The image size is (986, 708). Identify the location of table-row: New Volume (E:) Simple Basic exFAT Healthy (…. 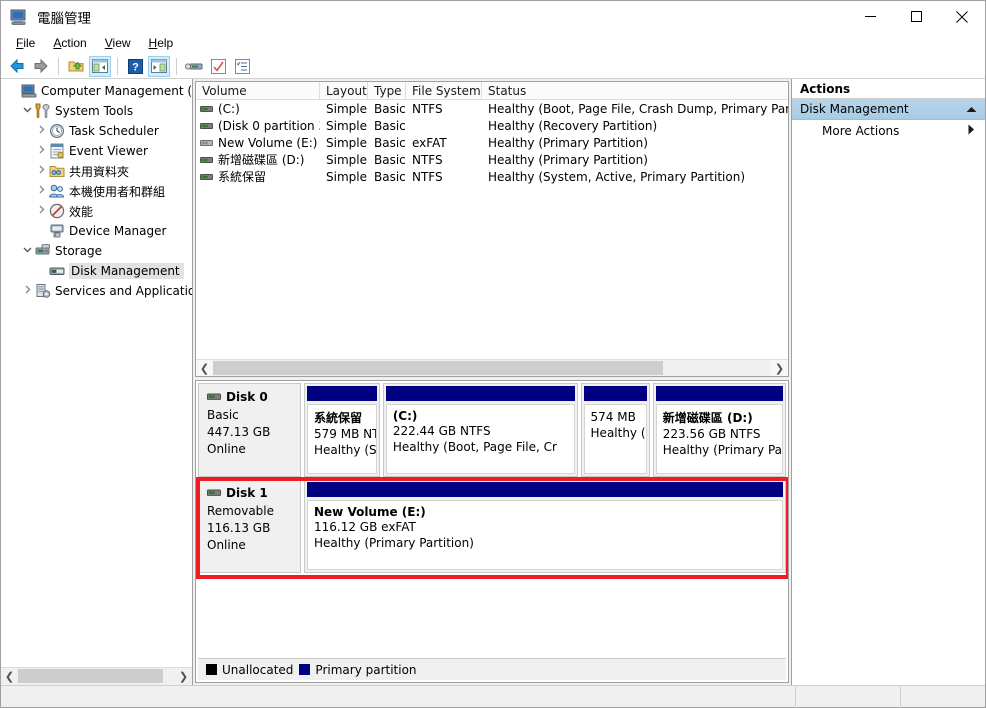
(492, 142).